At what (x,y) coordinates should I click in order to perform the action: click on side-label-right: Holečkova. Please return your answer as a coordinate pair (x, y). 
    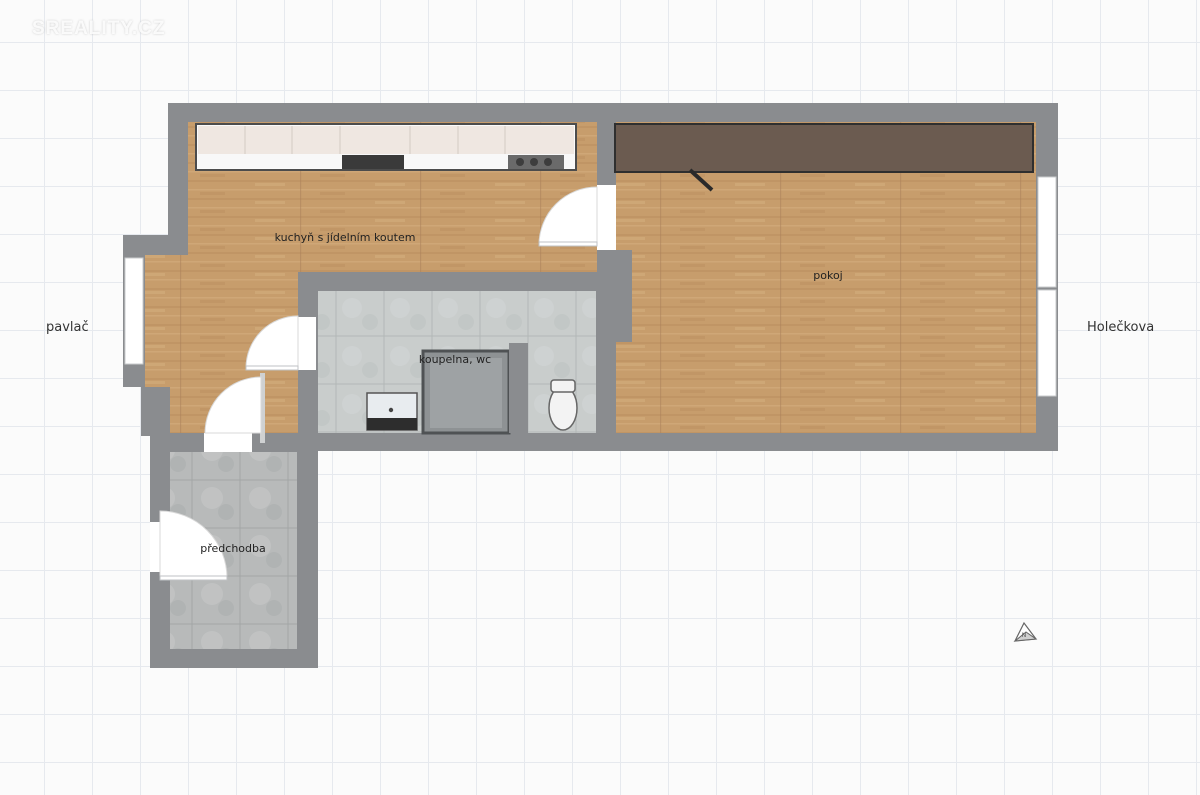
    Looking at the image, I should click on (1121, 327).